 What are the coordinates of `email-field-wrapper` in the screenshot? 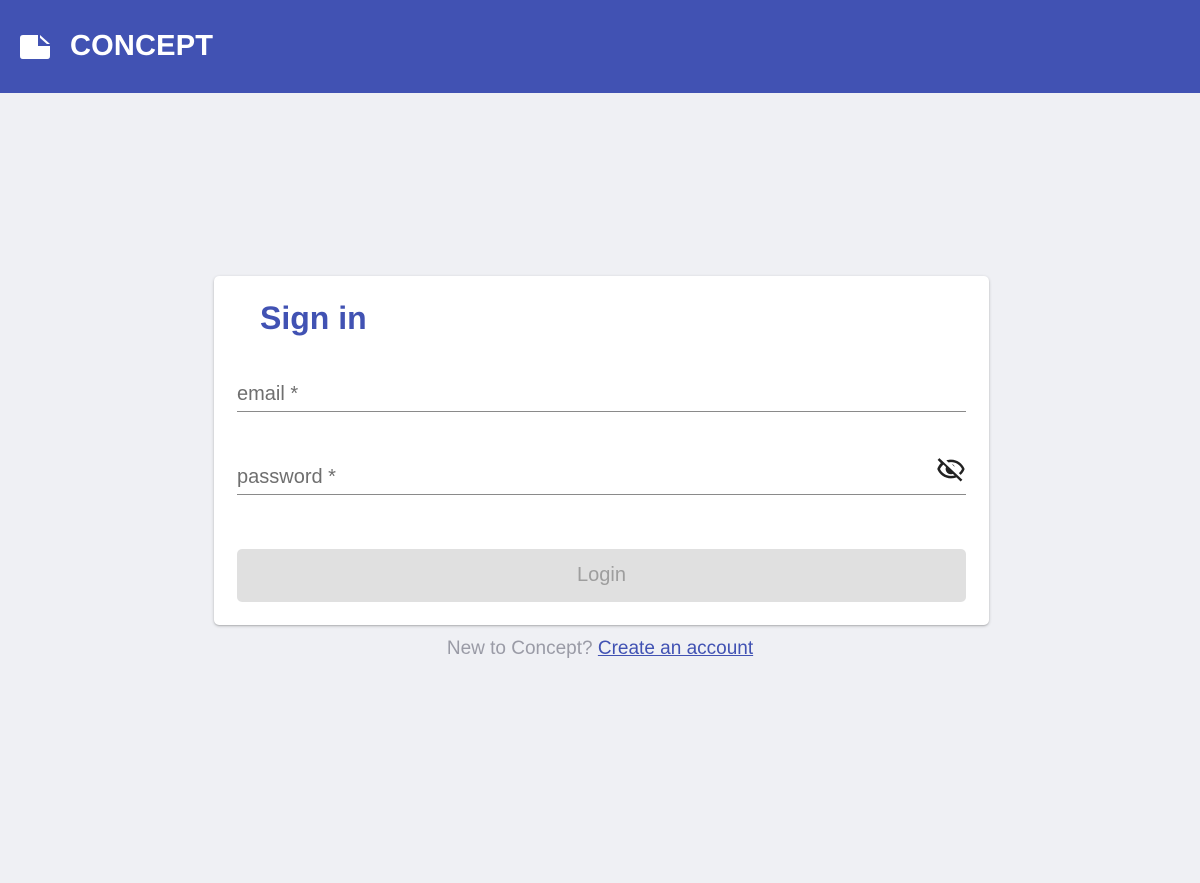 It's located at (601, 390).